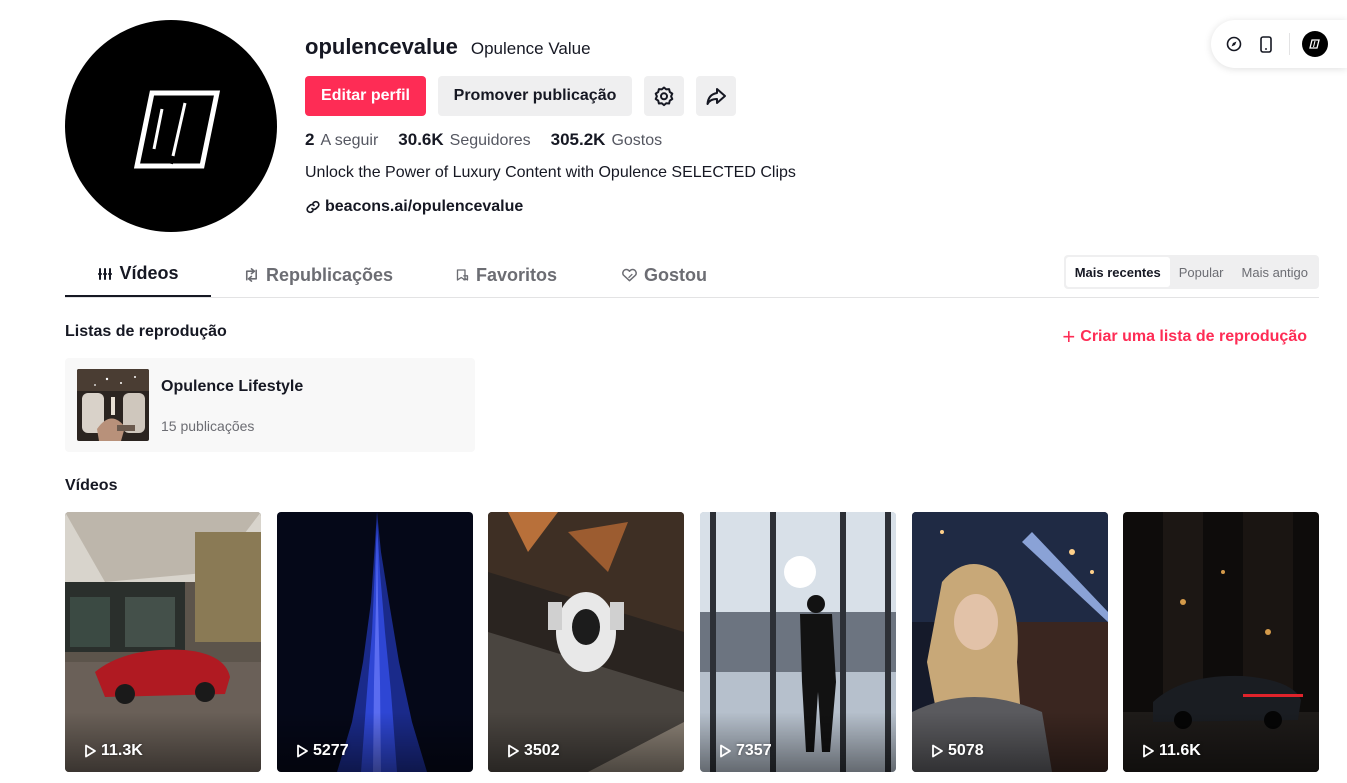 The width and height of the screenshot is (1347, 783). Describe the element at coordinates (91, 485) in the screenshot. I see `videos-heading: Vídeos` at that location.